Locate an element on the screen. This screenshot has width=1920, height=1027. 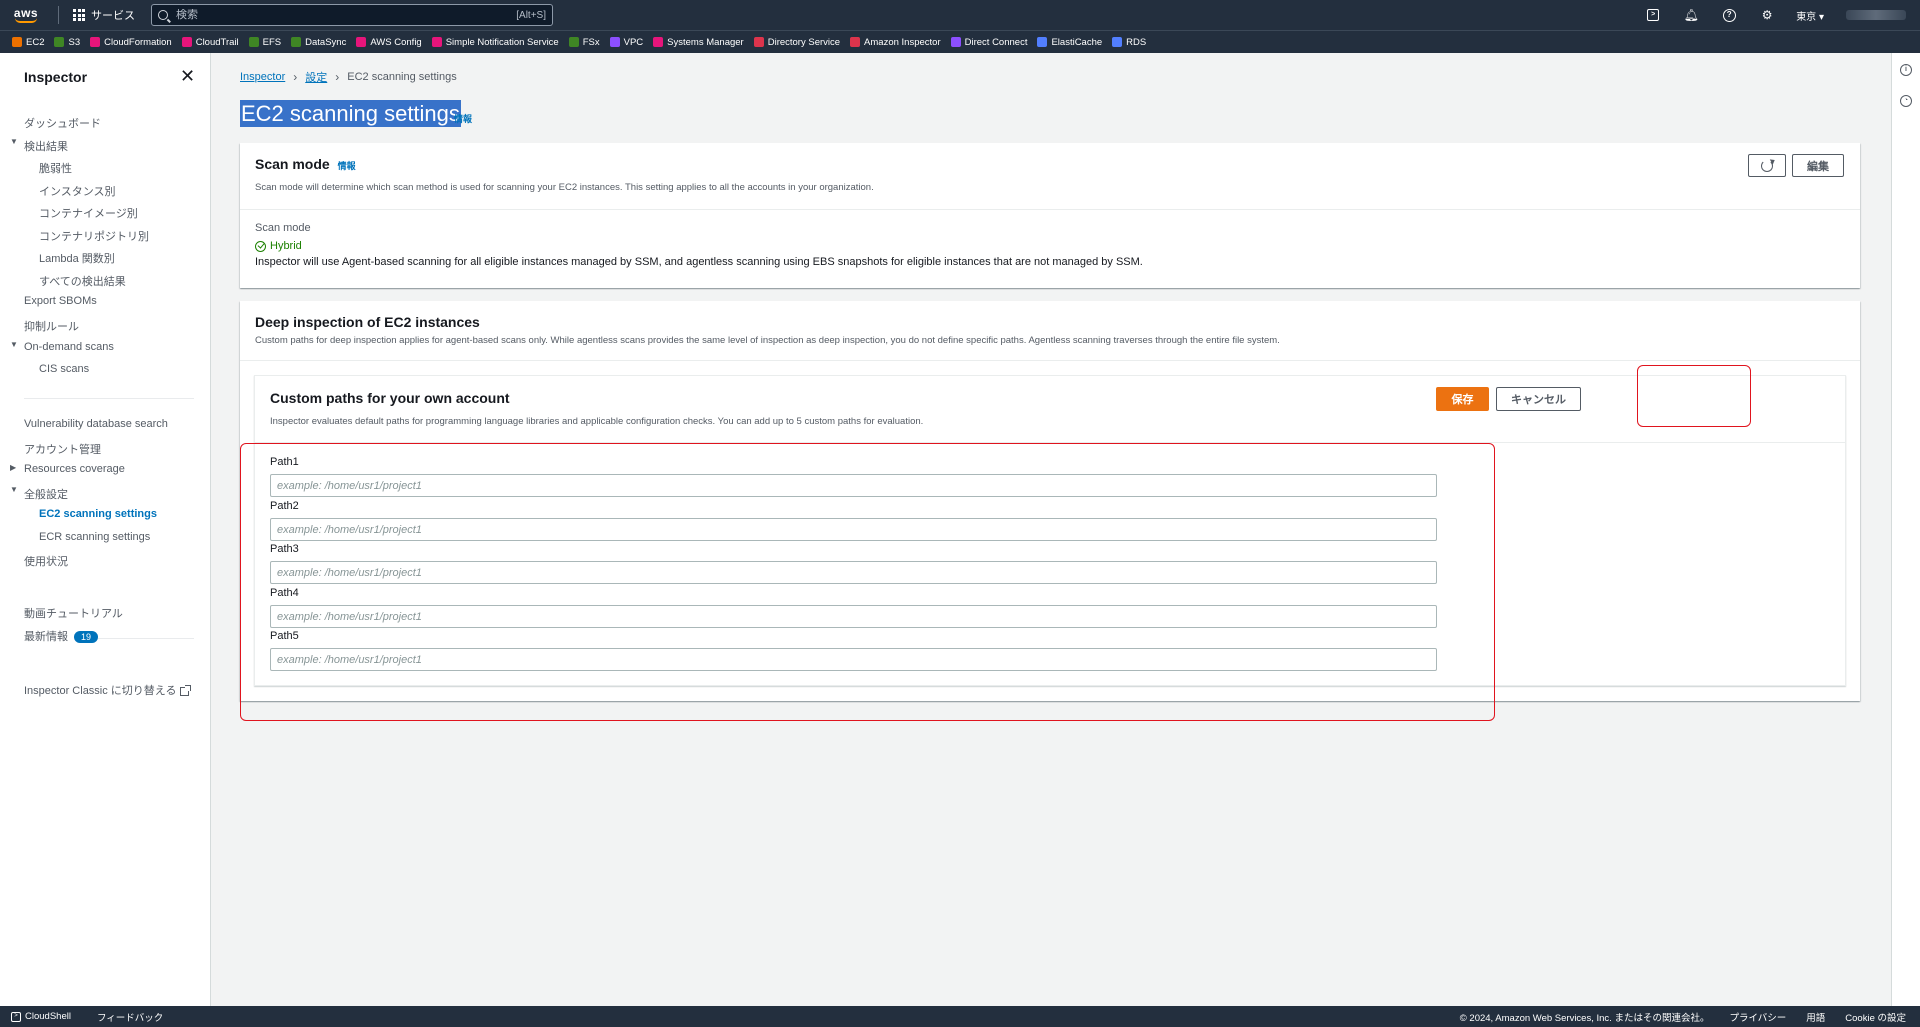
favorite-item: Direct Connect is located at coordinates (988, 42).